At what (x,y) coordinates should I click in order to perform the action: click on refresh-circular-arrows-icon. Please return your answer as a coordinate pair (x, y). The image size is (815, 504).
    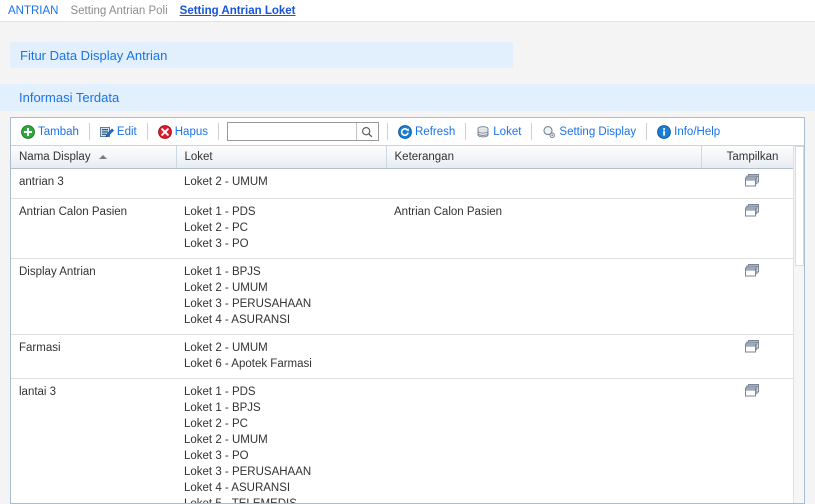
    Looking at the image, I should click on (405, 131).